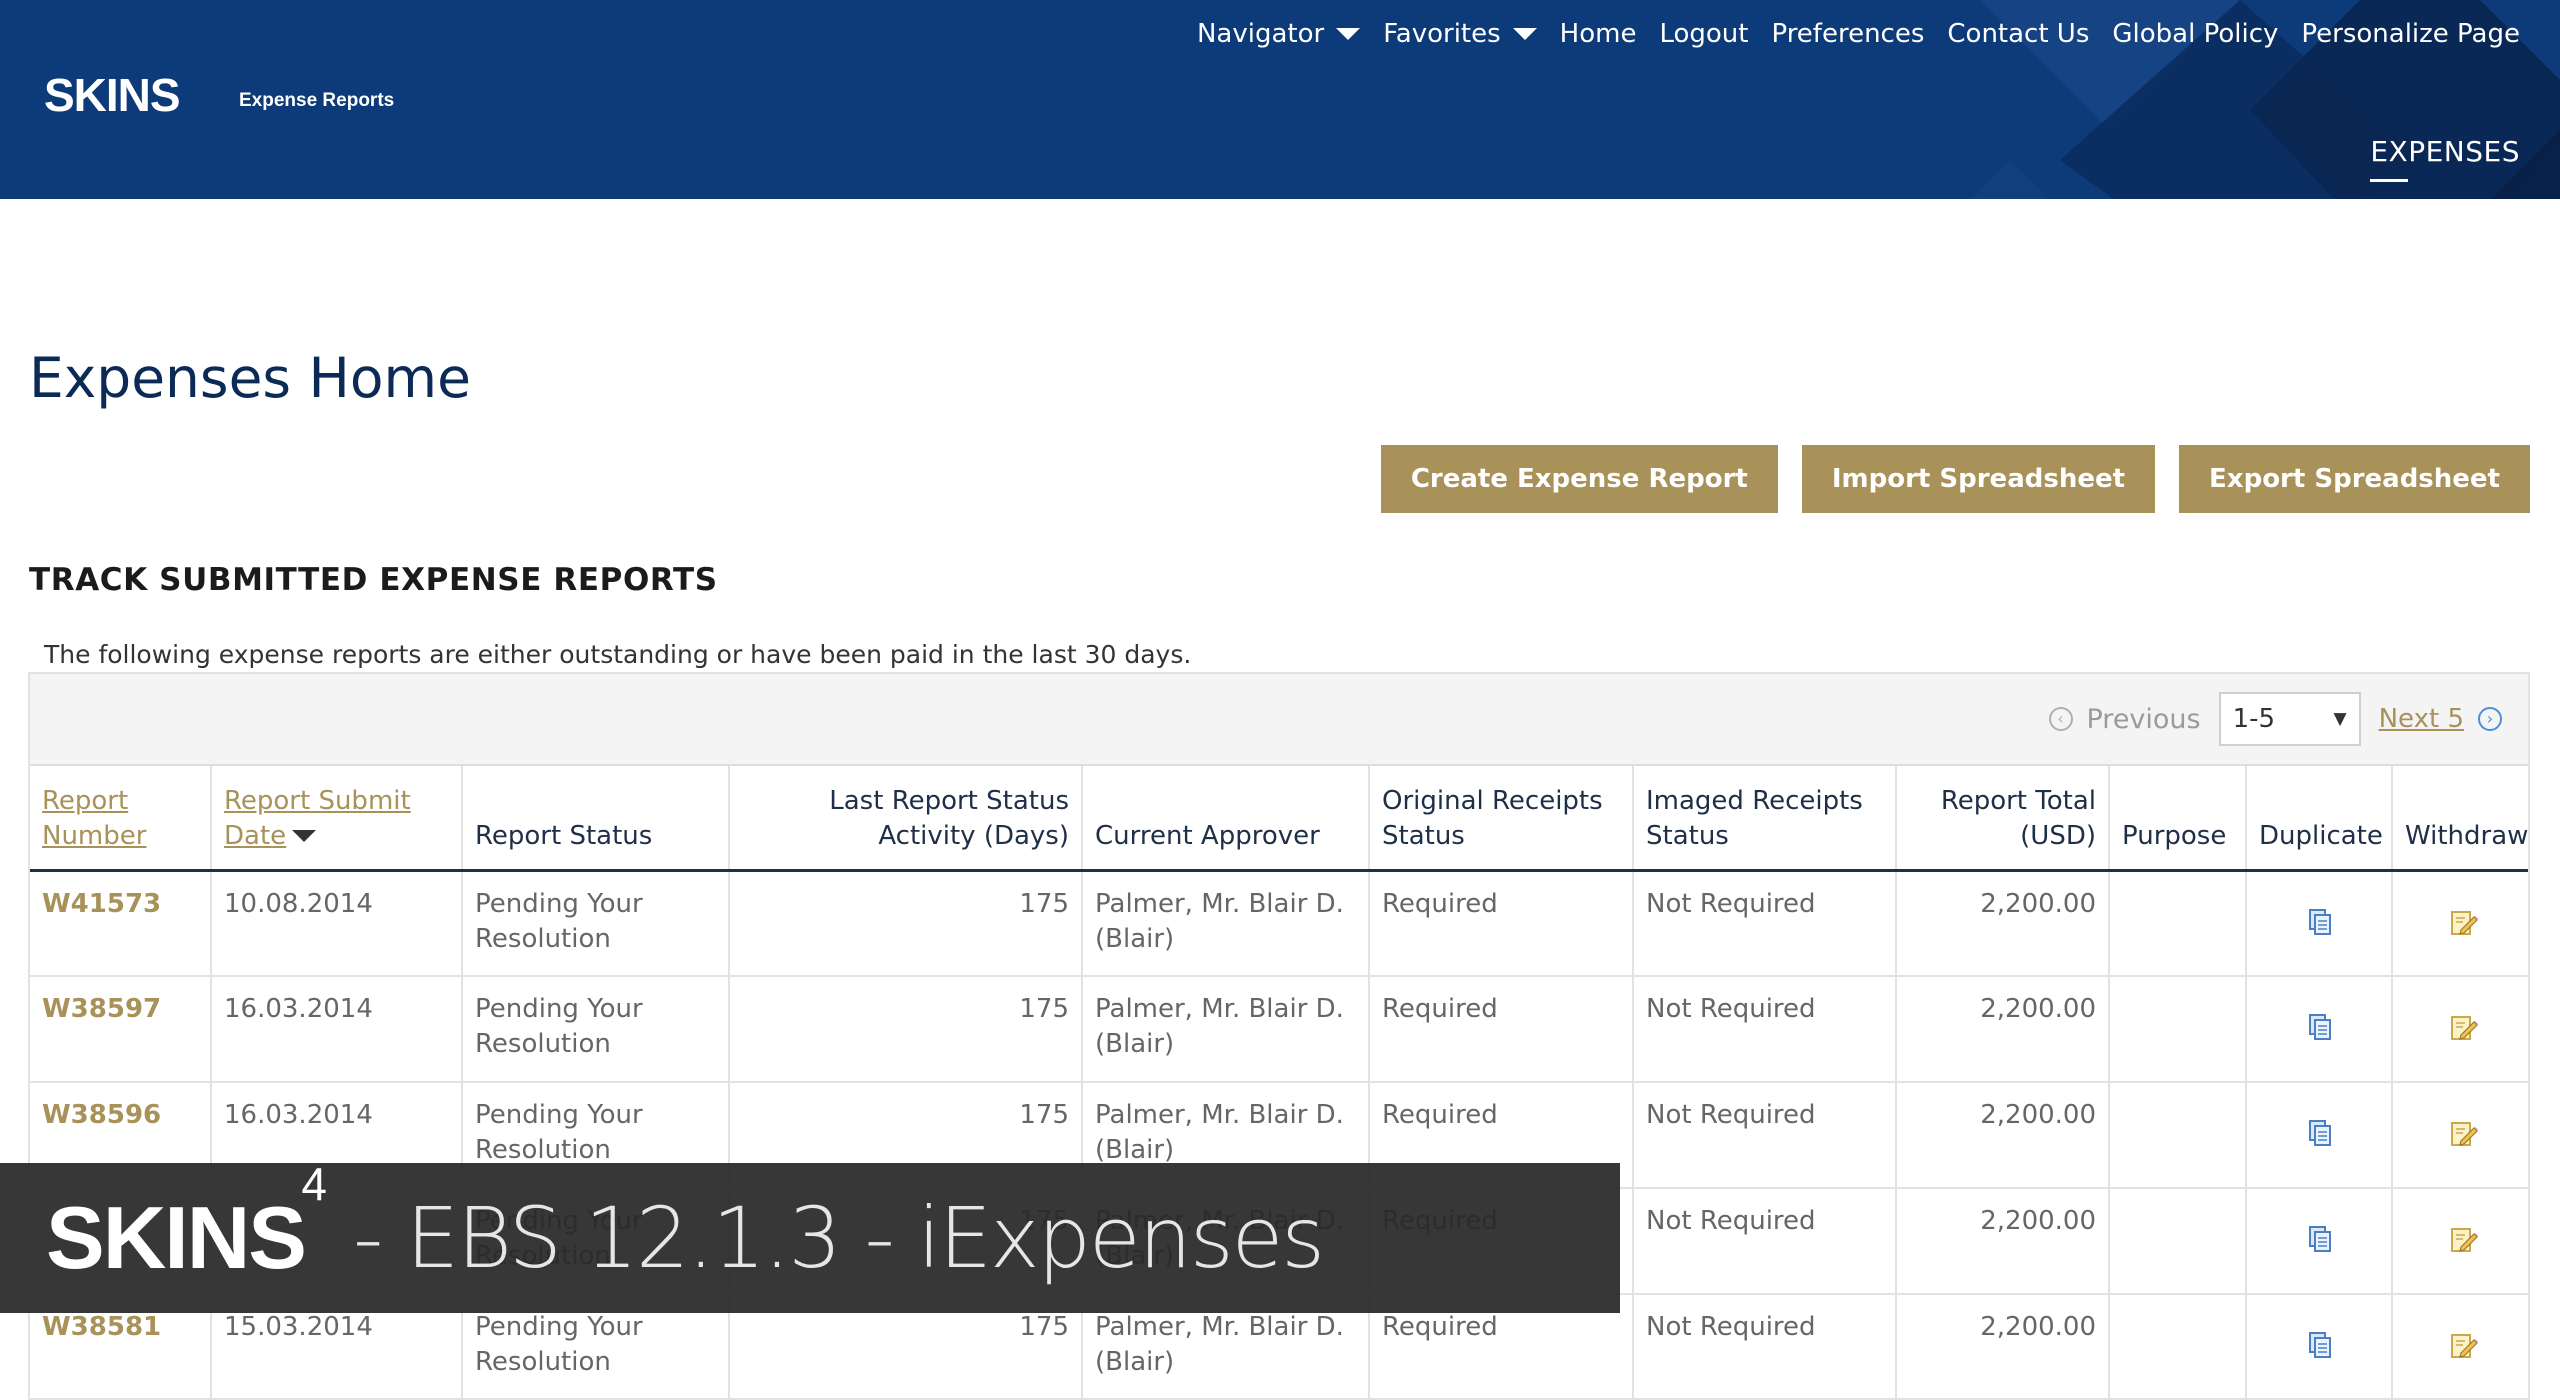 This screenshot has width=2560, height=1400. I want to click on pager: ‹ Previous 1-5 ▼ Next 5 ›, so click(1279, 720).